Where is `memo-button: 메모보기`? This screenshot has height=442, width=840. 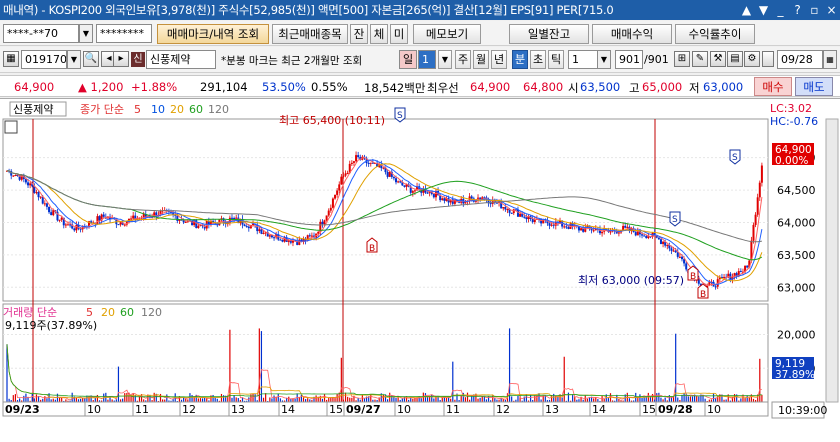
memo-button: 메모보기 is located at coordinates (447, 34).